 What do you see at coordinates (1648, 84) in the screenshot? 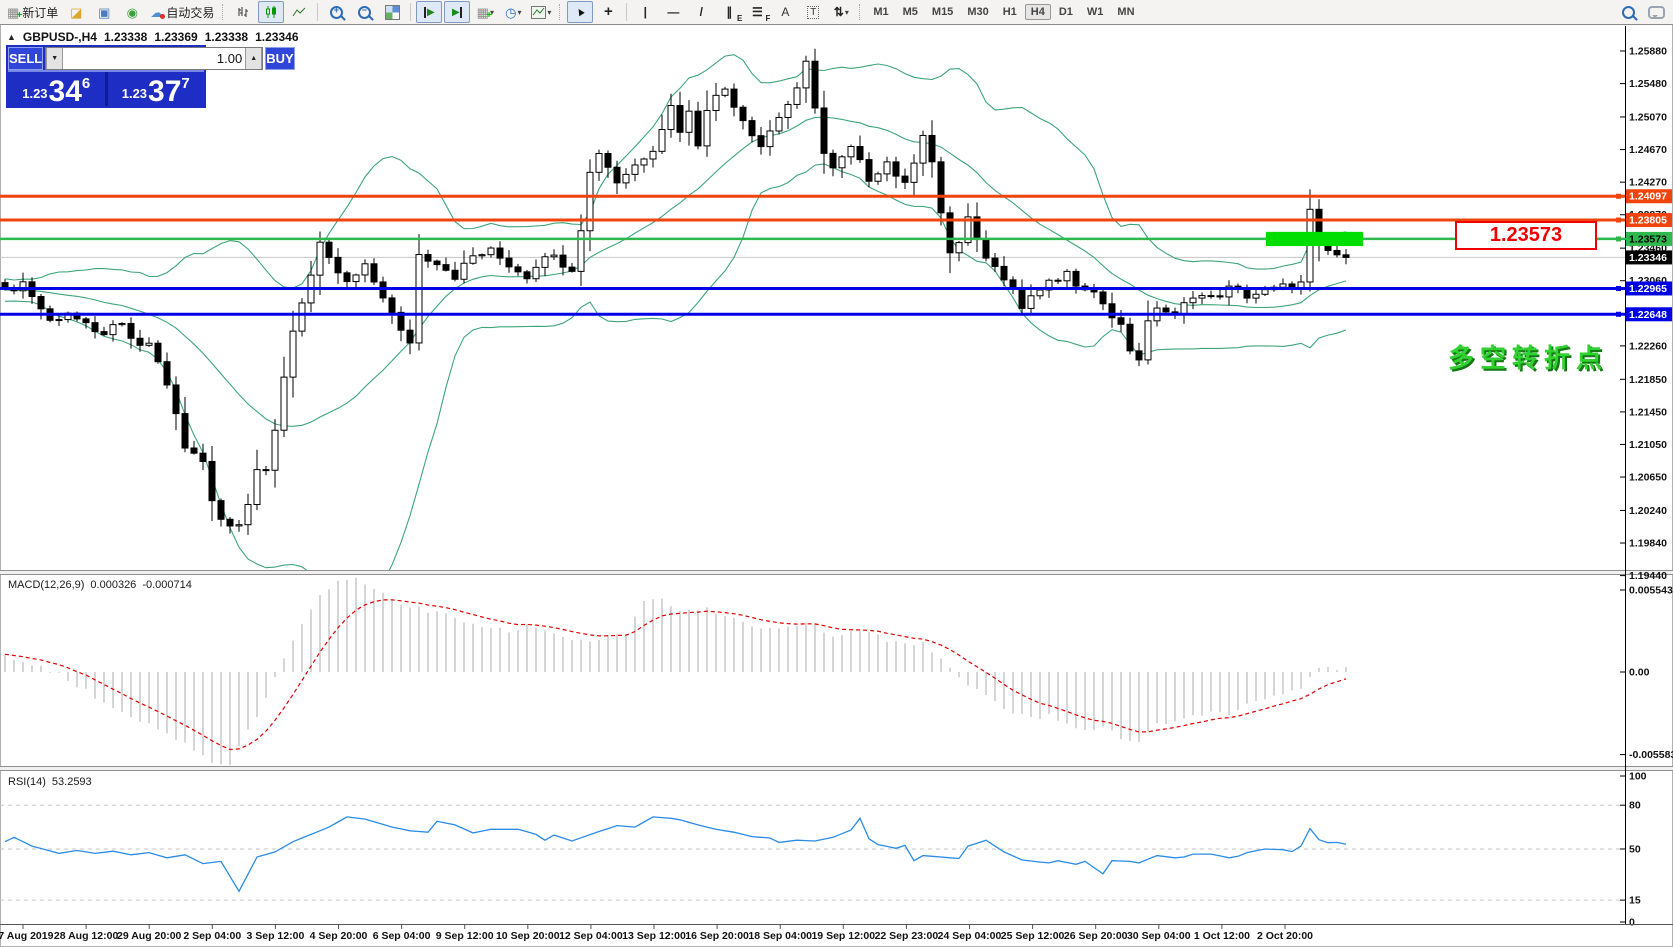
I see `price-tick: 1.25480` at bounding box center [1648, 84].